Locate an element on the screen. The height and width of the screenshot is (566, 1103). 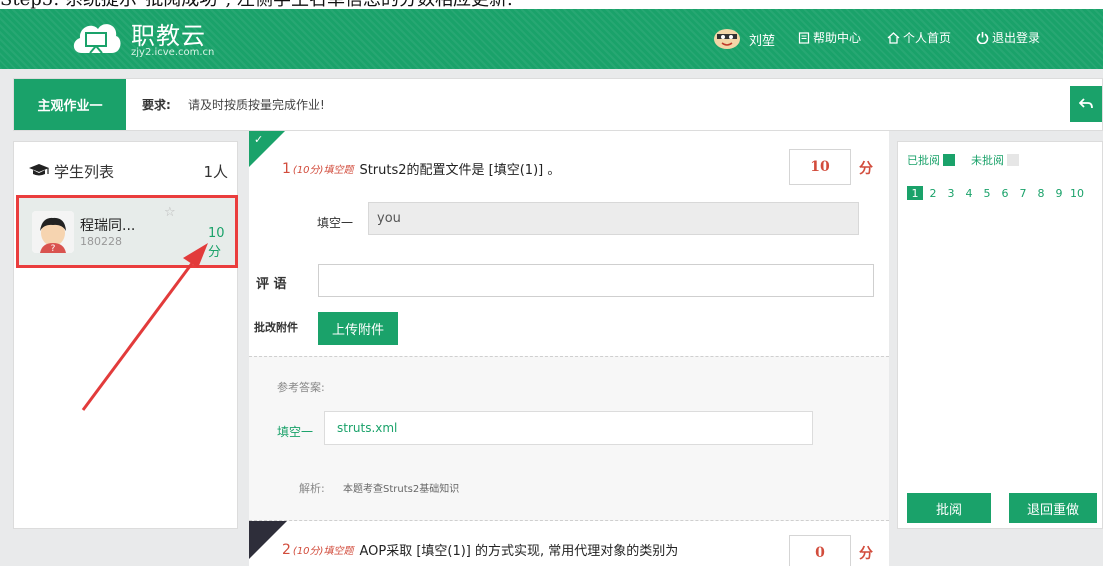
graduation-cap-icon is located at coordinates (39, 170).